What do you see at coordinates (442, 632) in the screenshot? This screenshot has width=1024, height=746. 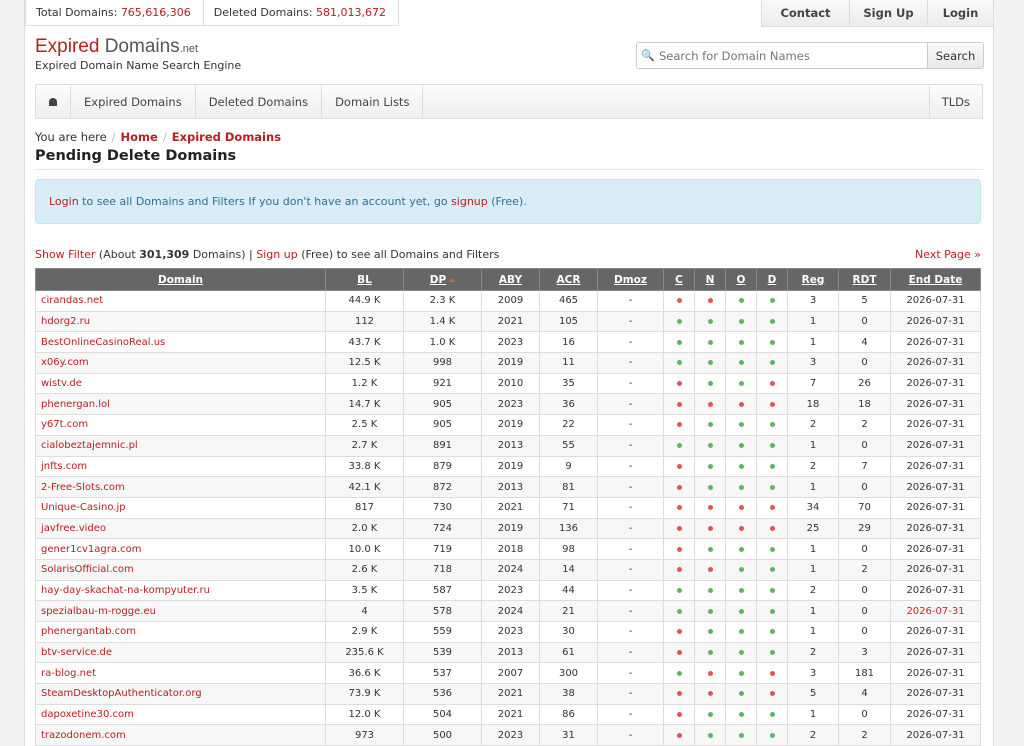 I see `domain-pop-cell: 559` at bounding box center [442, 632].